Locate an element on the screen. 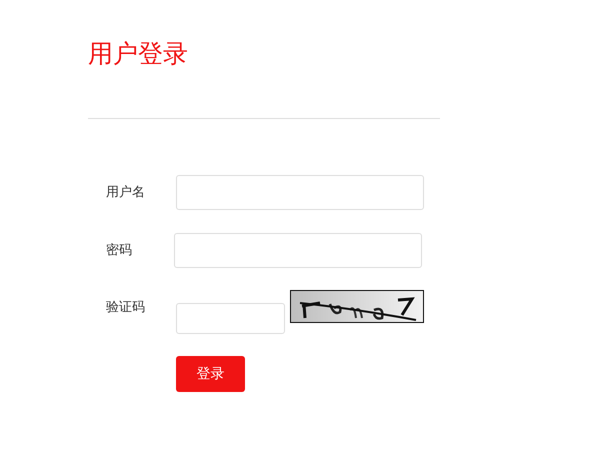  field-label: 验证码 is located at coordinates (126, 307).